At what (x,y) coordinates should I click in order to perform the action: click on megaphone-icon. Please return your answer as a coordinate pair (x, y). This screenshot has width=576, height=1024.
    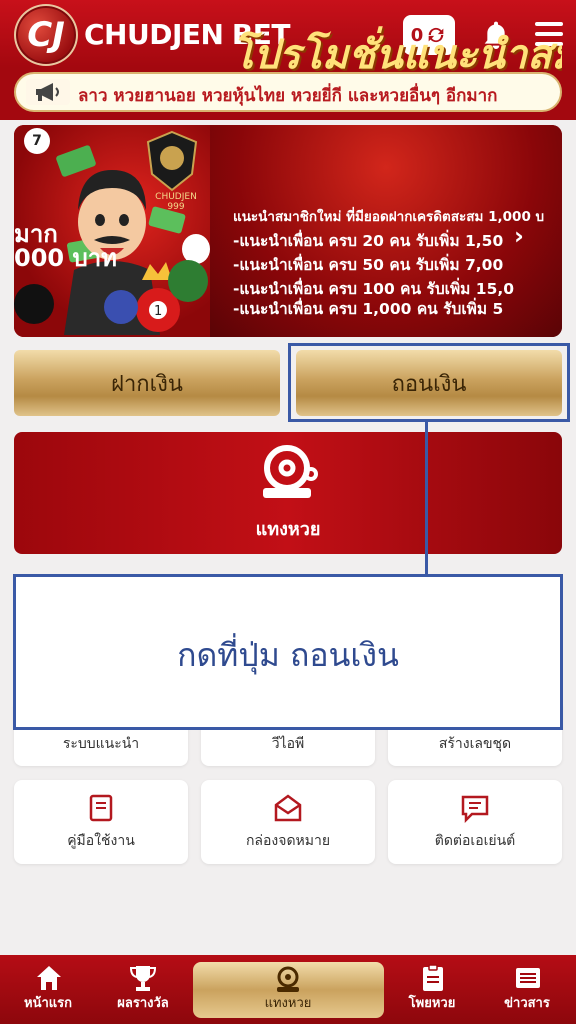
    Looking at the image, I should click on (48, 92).